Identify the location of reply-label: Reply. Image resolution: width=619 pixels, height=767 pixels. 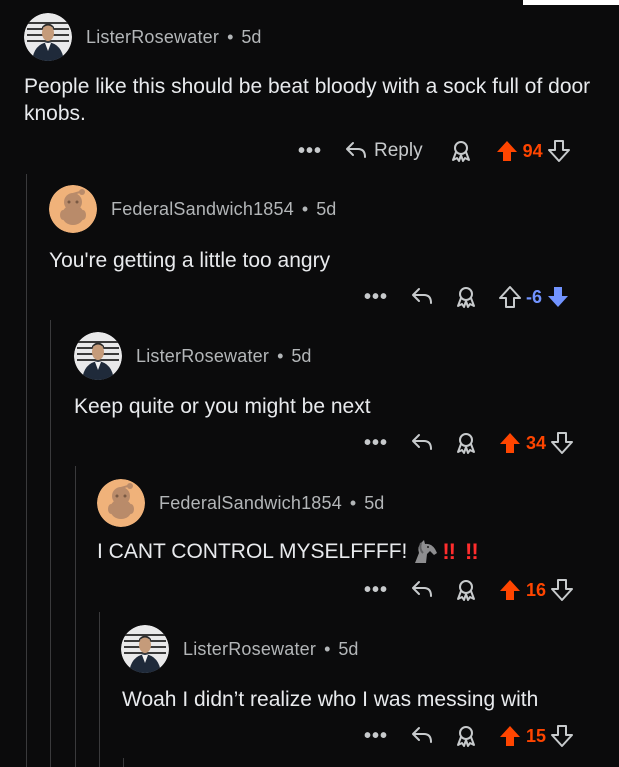
(398, 150).